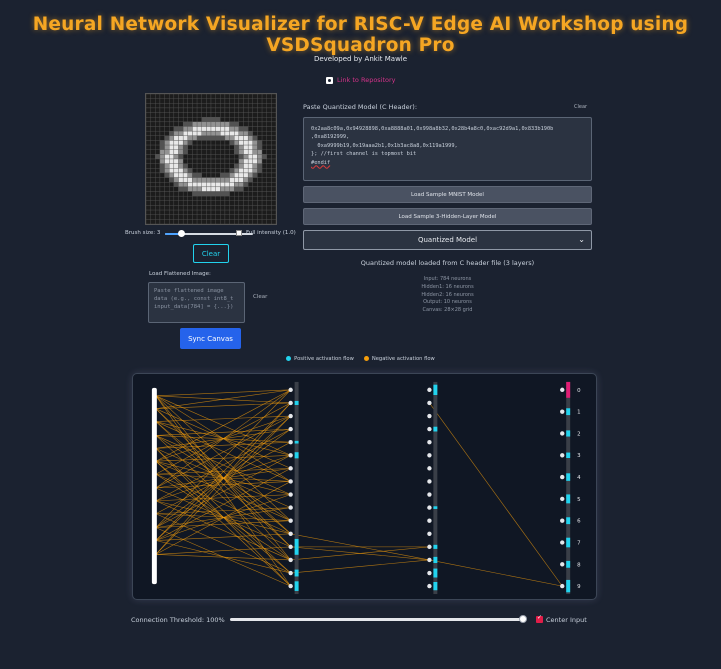 This screenshot has height=669, width=721. Describe the element at coordinates (562, 499) in the screenshot. I see `output-neuron` at that location.